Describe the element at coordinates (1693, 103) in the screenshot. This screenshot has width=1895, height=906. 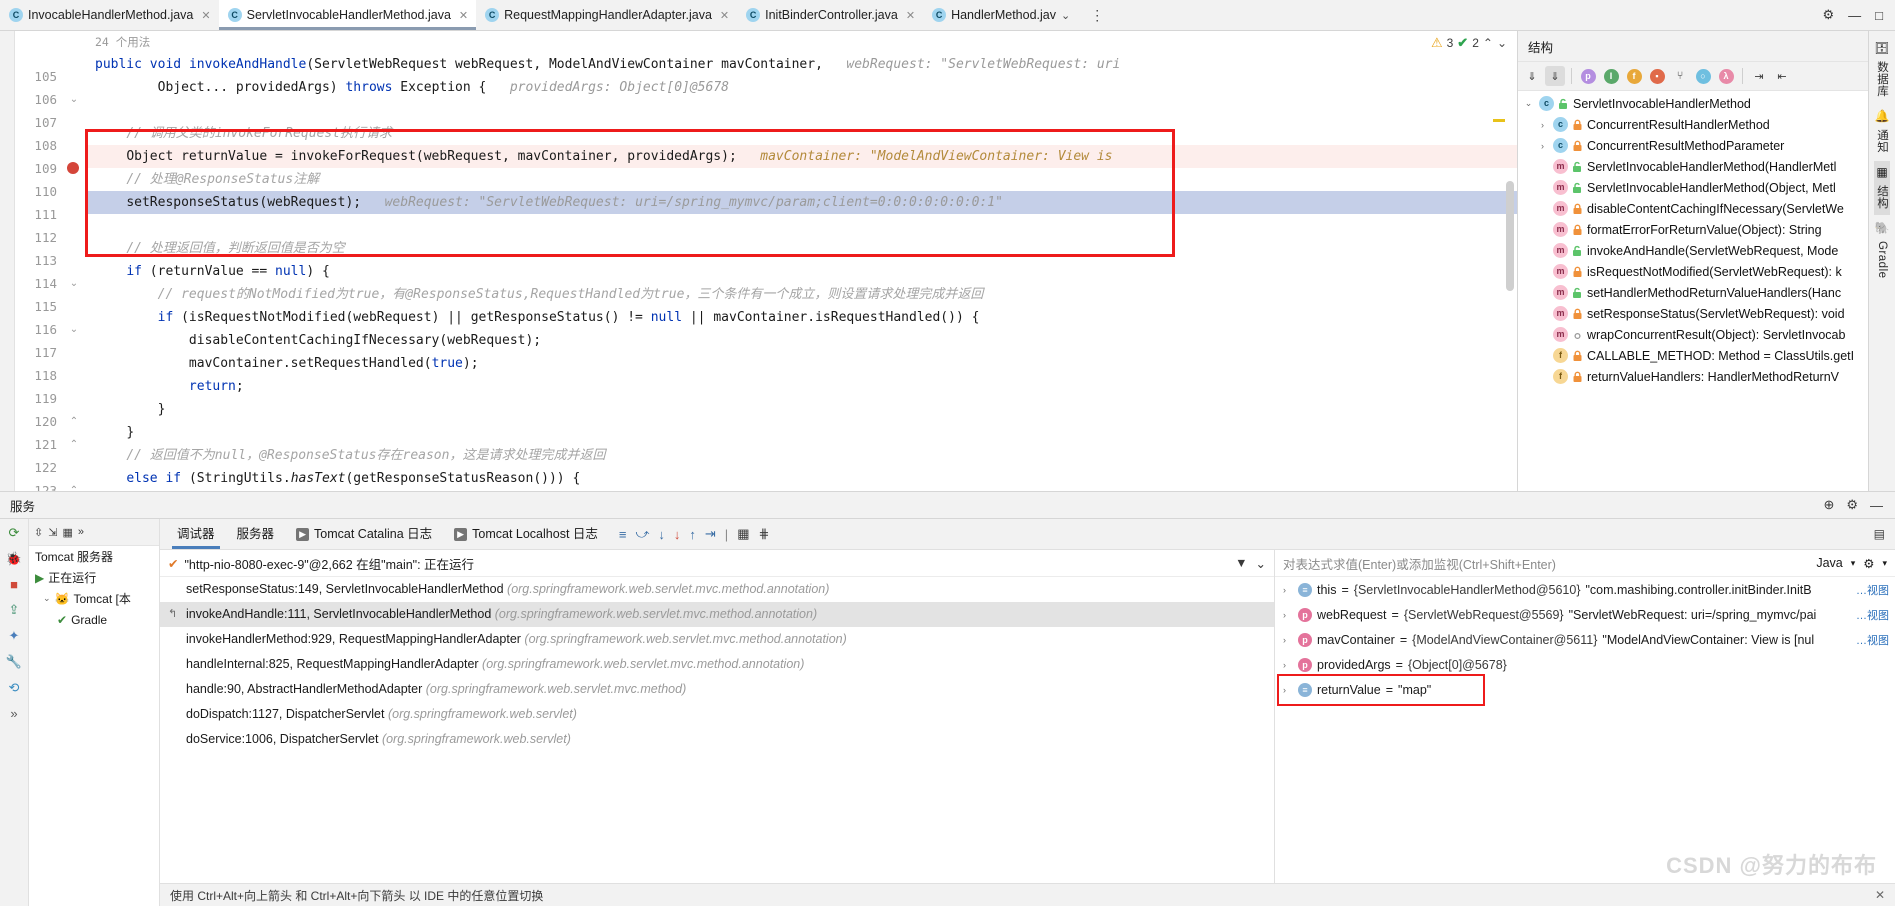
I see `structure-tree-item: ⌄ c ServletInvocableHandlerMethod` at that location.